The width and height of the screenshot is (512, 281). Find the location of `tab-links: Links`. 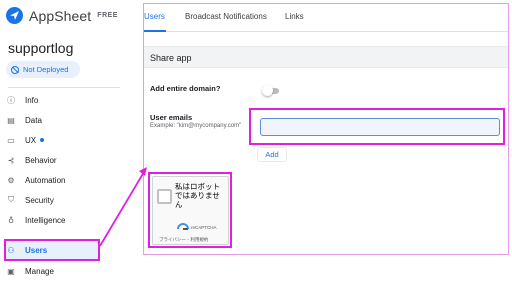

tab-links: Links is located at coordinates (294, 16).